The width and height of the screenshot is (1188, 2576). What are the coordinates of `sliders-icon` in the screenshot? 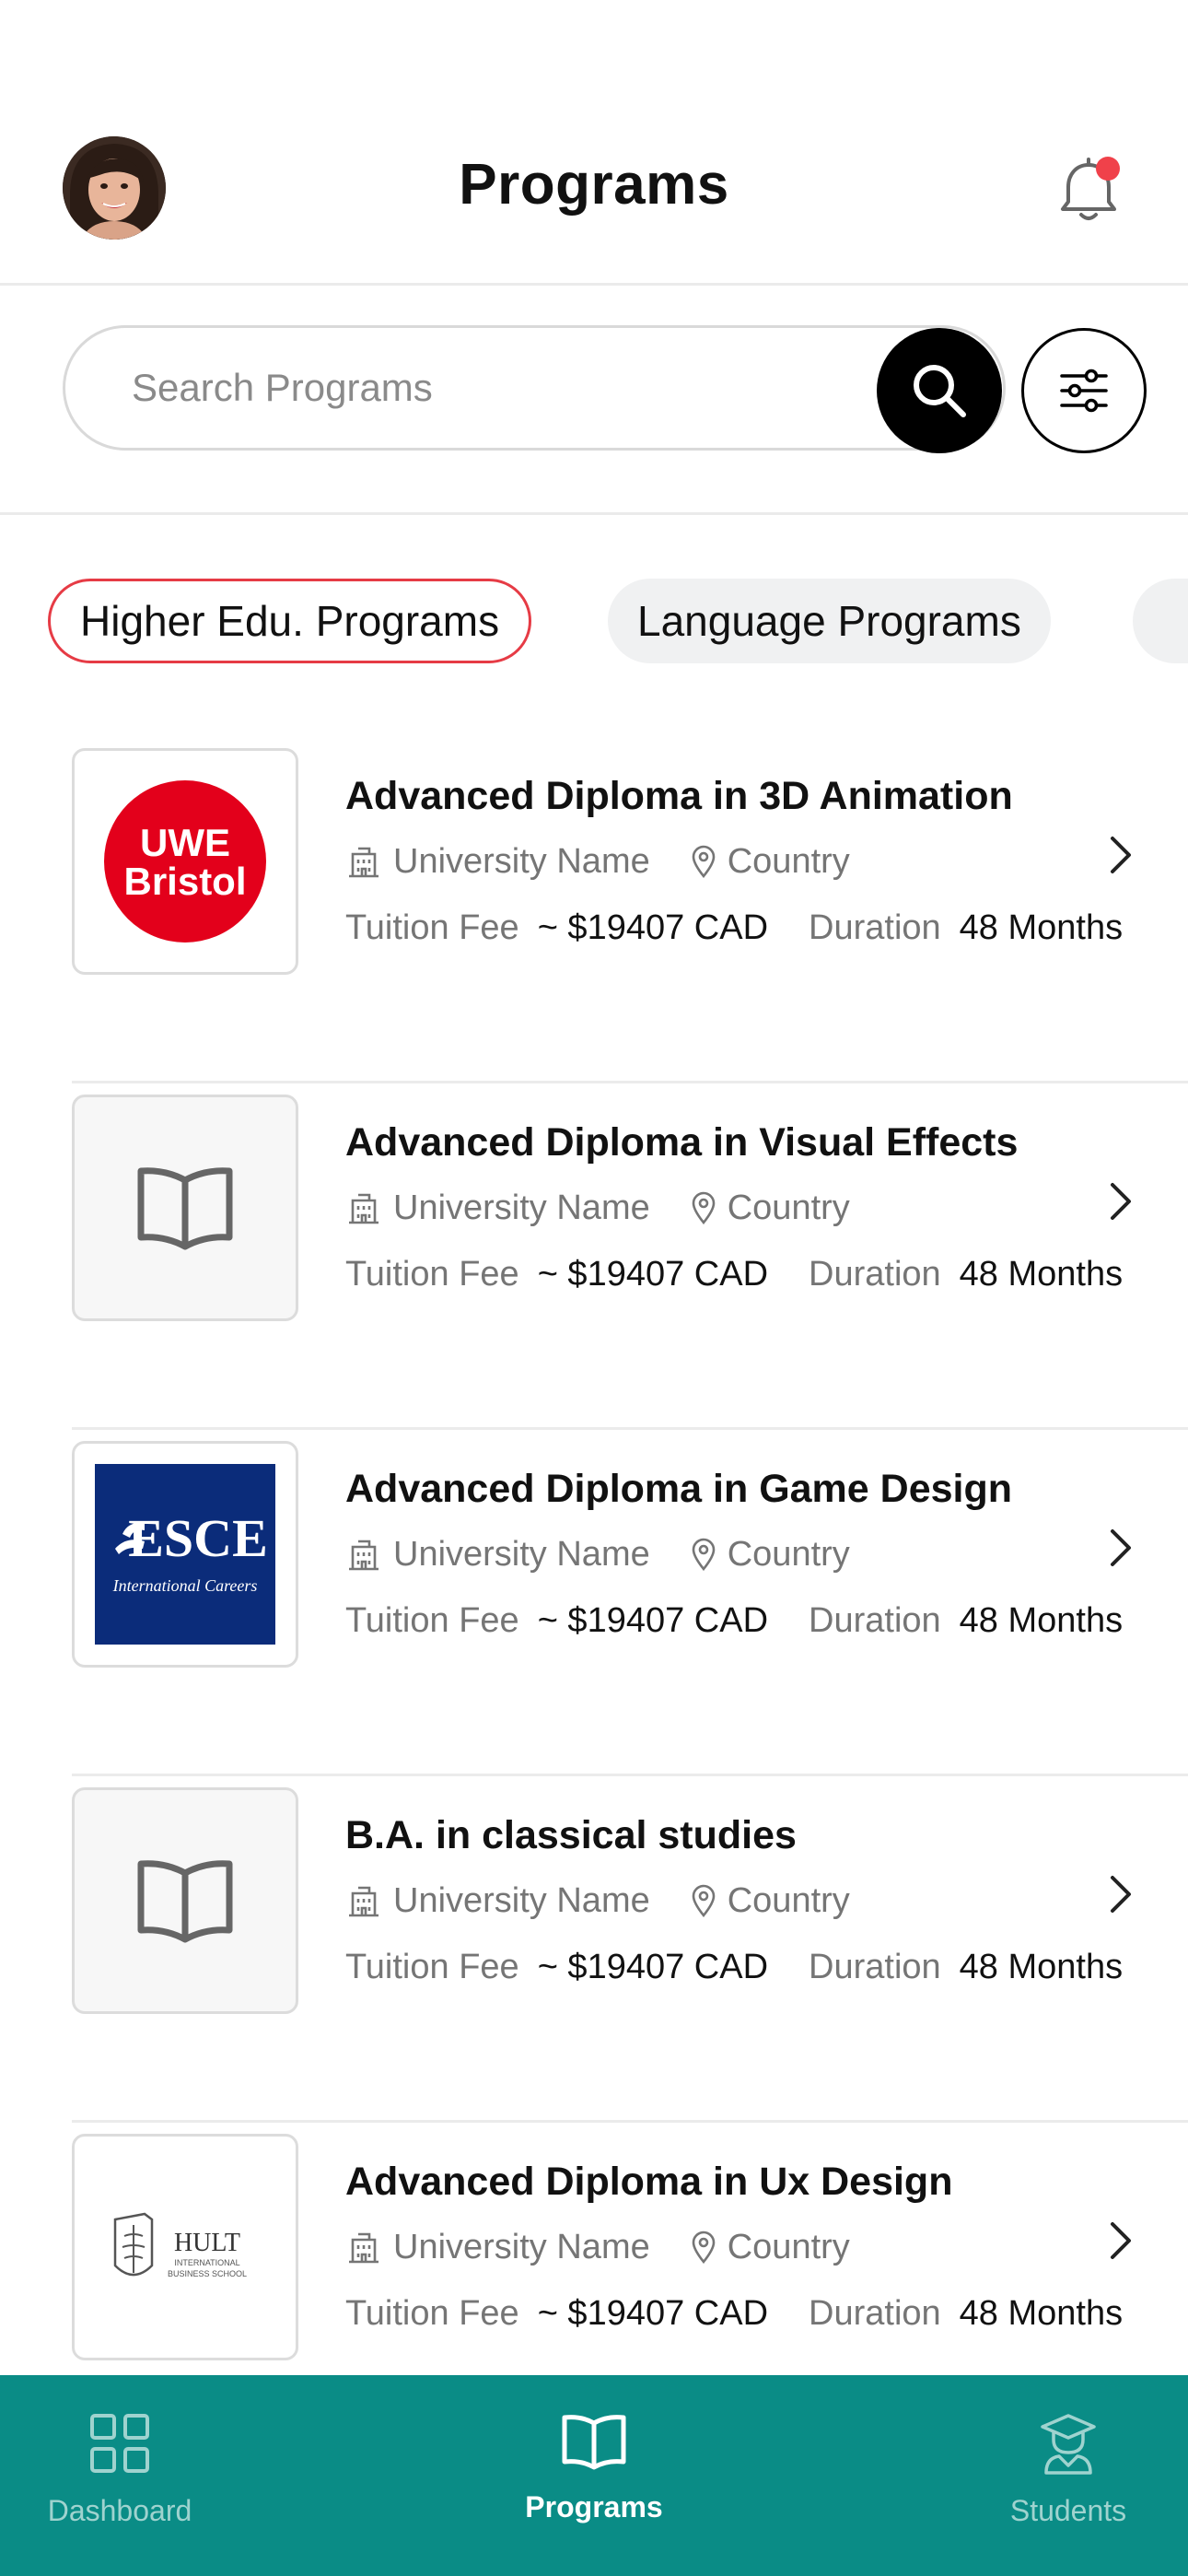 It's located at (1084, 391).